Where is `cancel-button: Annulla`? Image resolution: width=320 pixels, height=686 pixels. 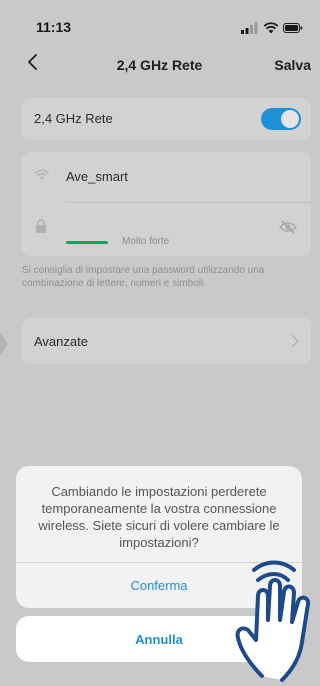
cancel-button: Annulla is located at coordinates (159, 639).